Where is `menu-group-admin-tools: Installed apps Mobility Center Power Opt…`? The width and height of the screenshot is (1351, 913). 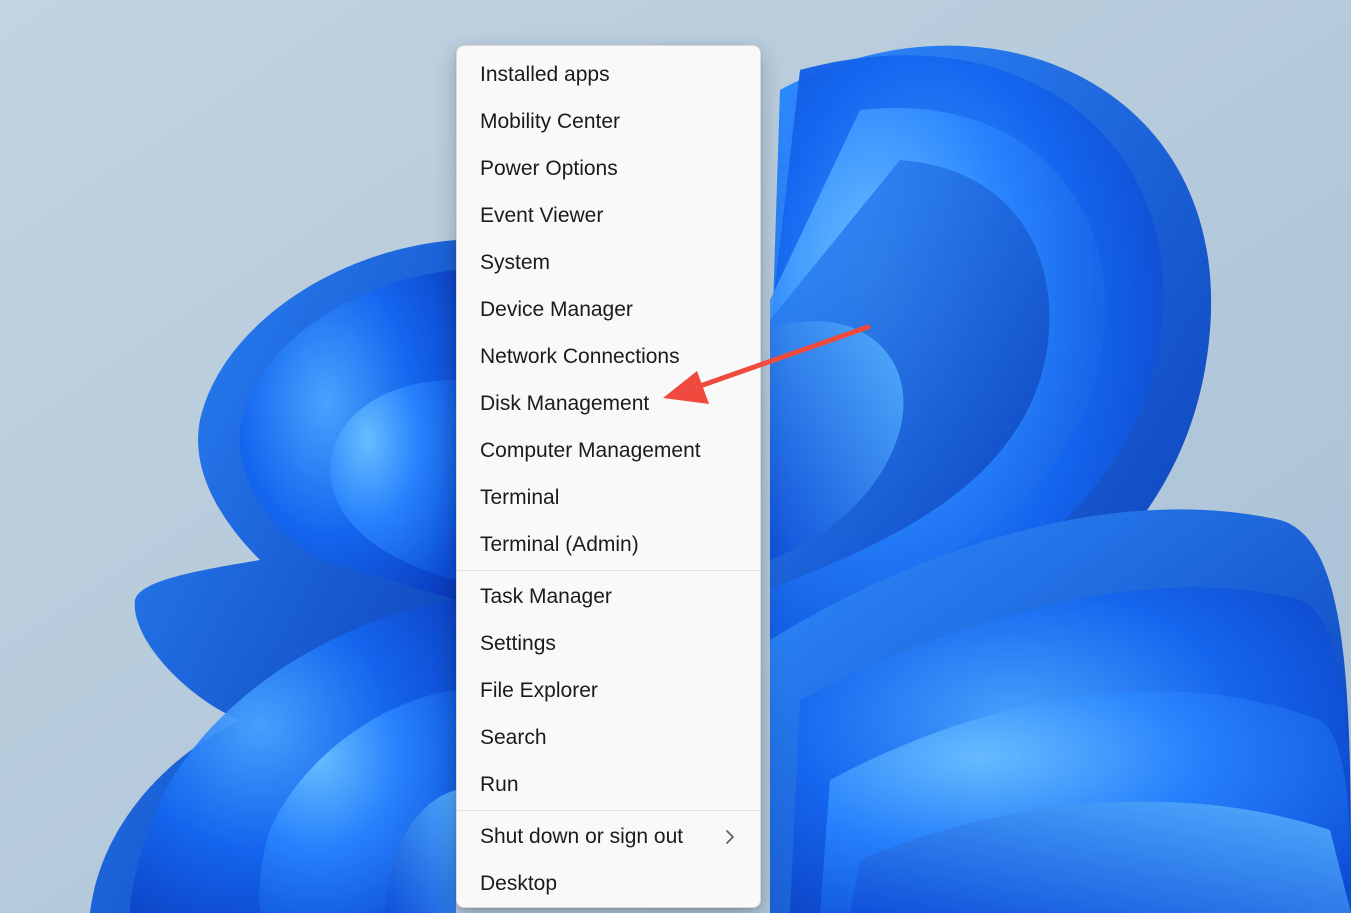 menu-group-admin-tools: Installed apps Mobility Center Power Opt… is located at coordinates (608, 309).